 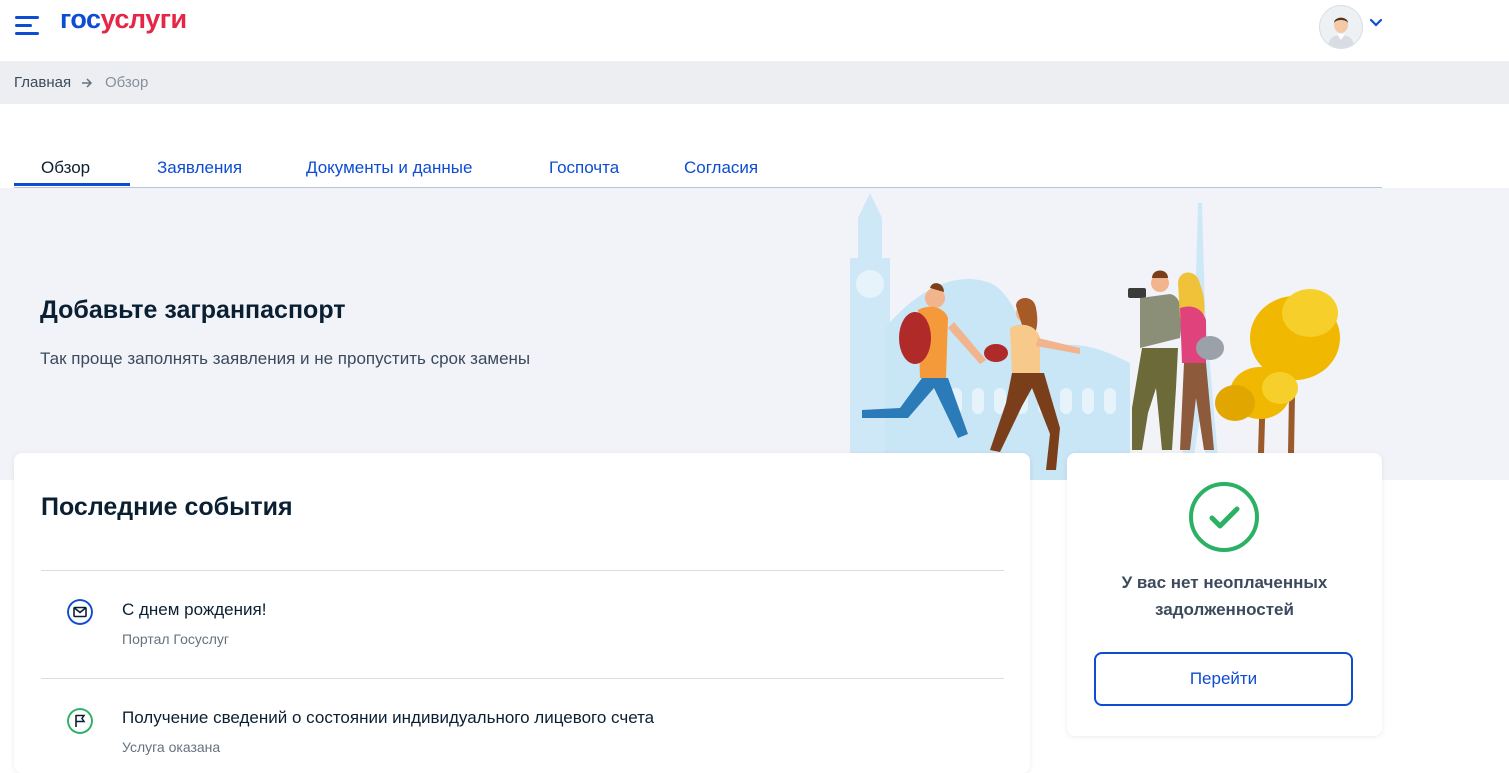 I want to click on flag-icon, so click(x=80, y=721).